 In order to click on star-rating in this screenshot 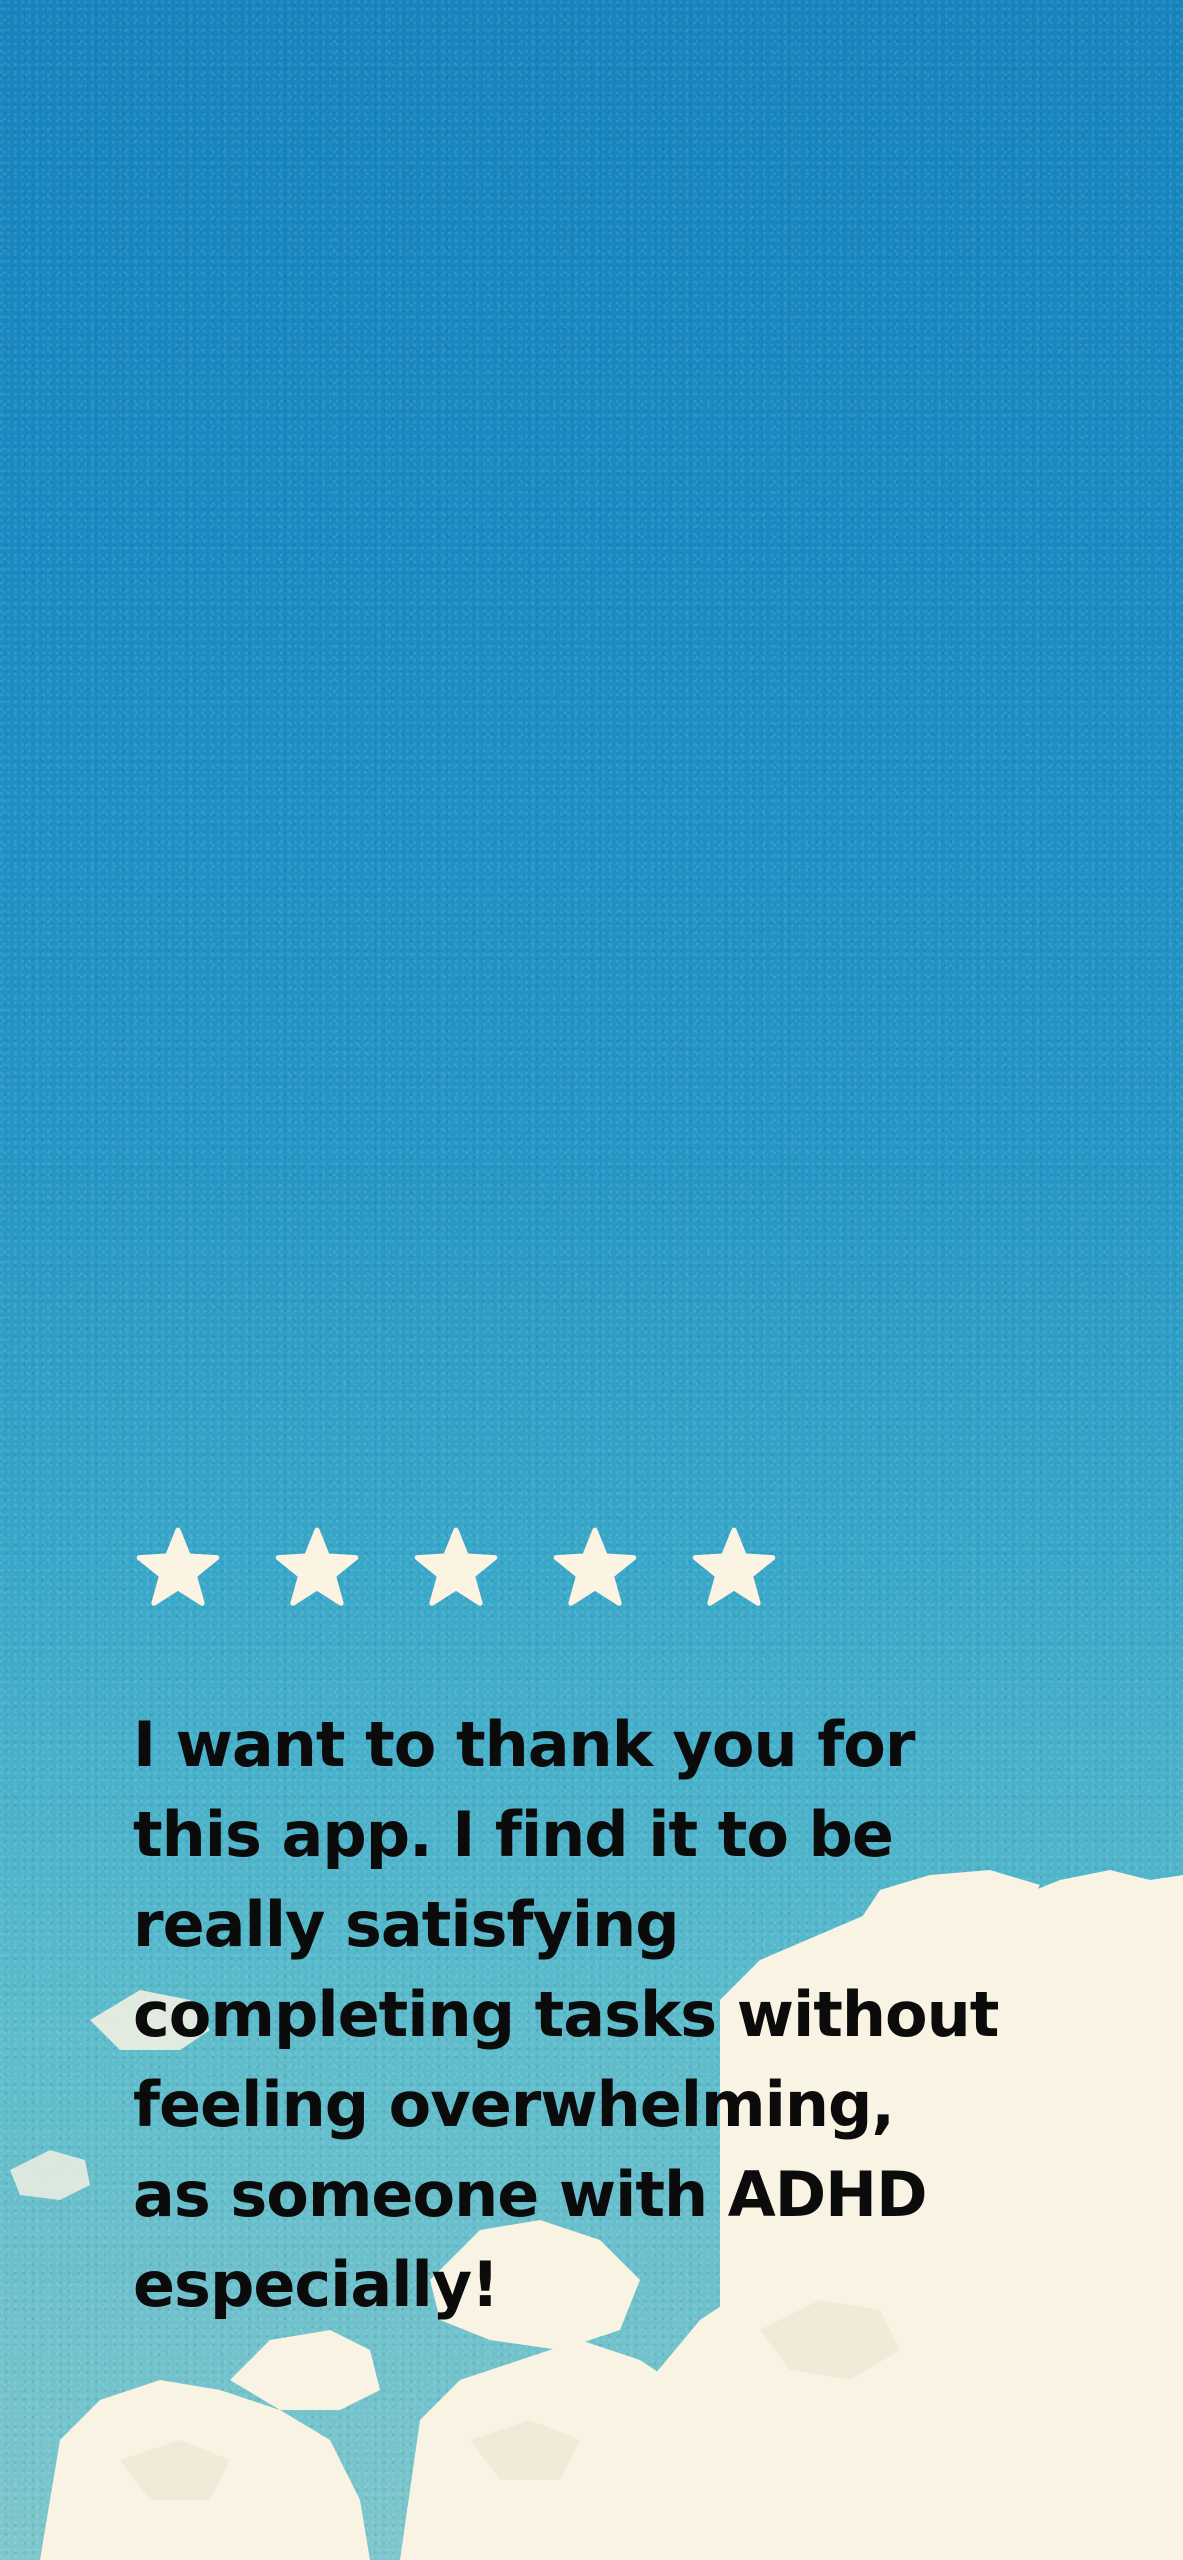, I will do `click(465, 1570)`.